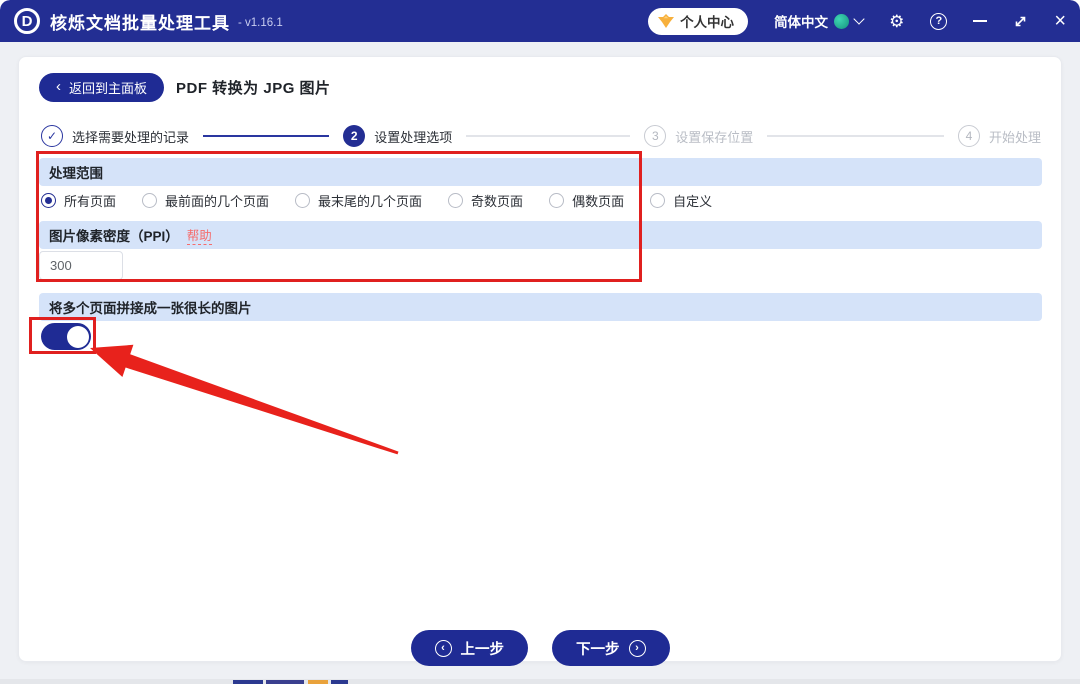  What do you see at coordinates (598, 201) in the screenshot?
I see `radio-label: 偶数页面` at bounding box center [598, 201].